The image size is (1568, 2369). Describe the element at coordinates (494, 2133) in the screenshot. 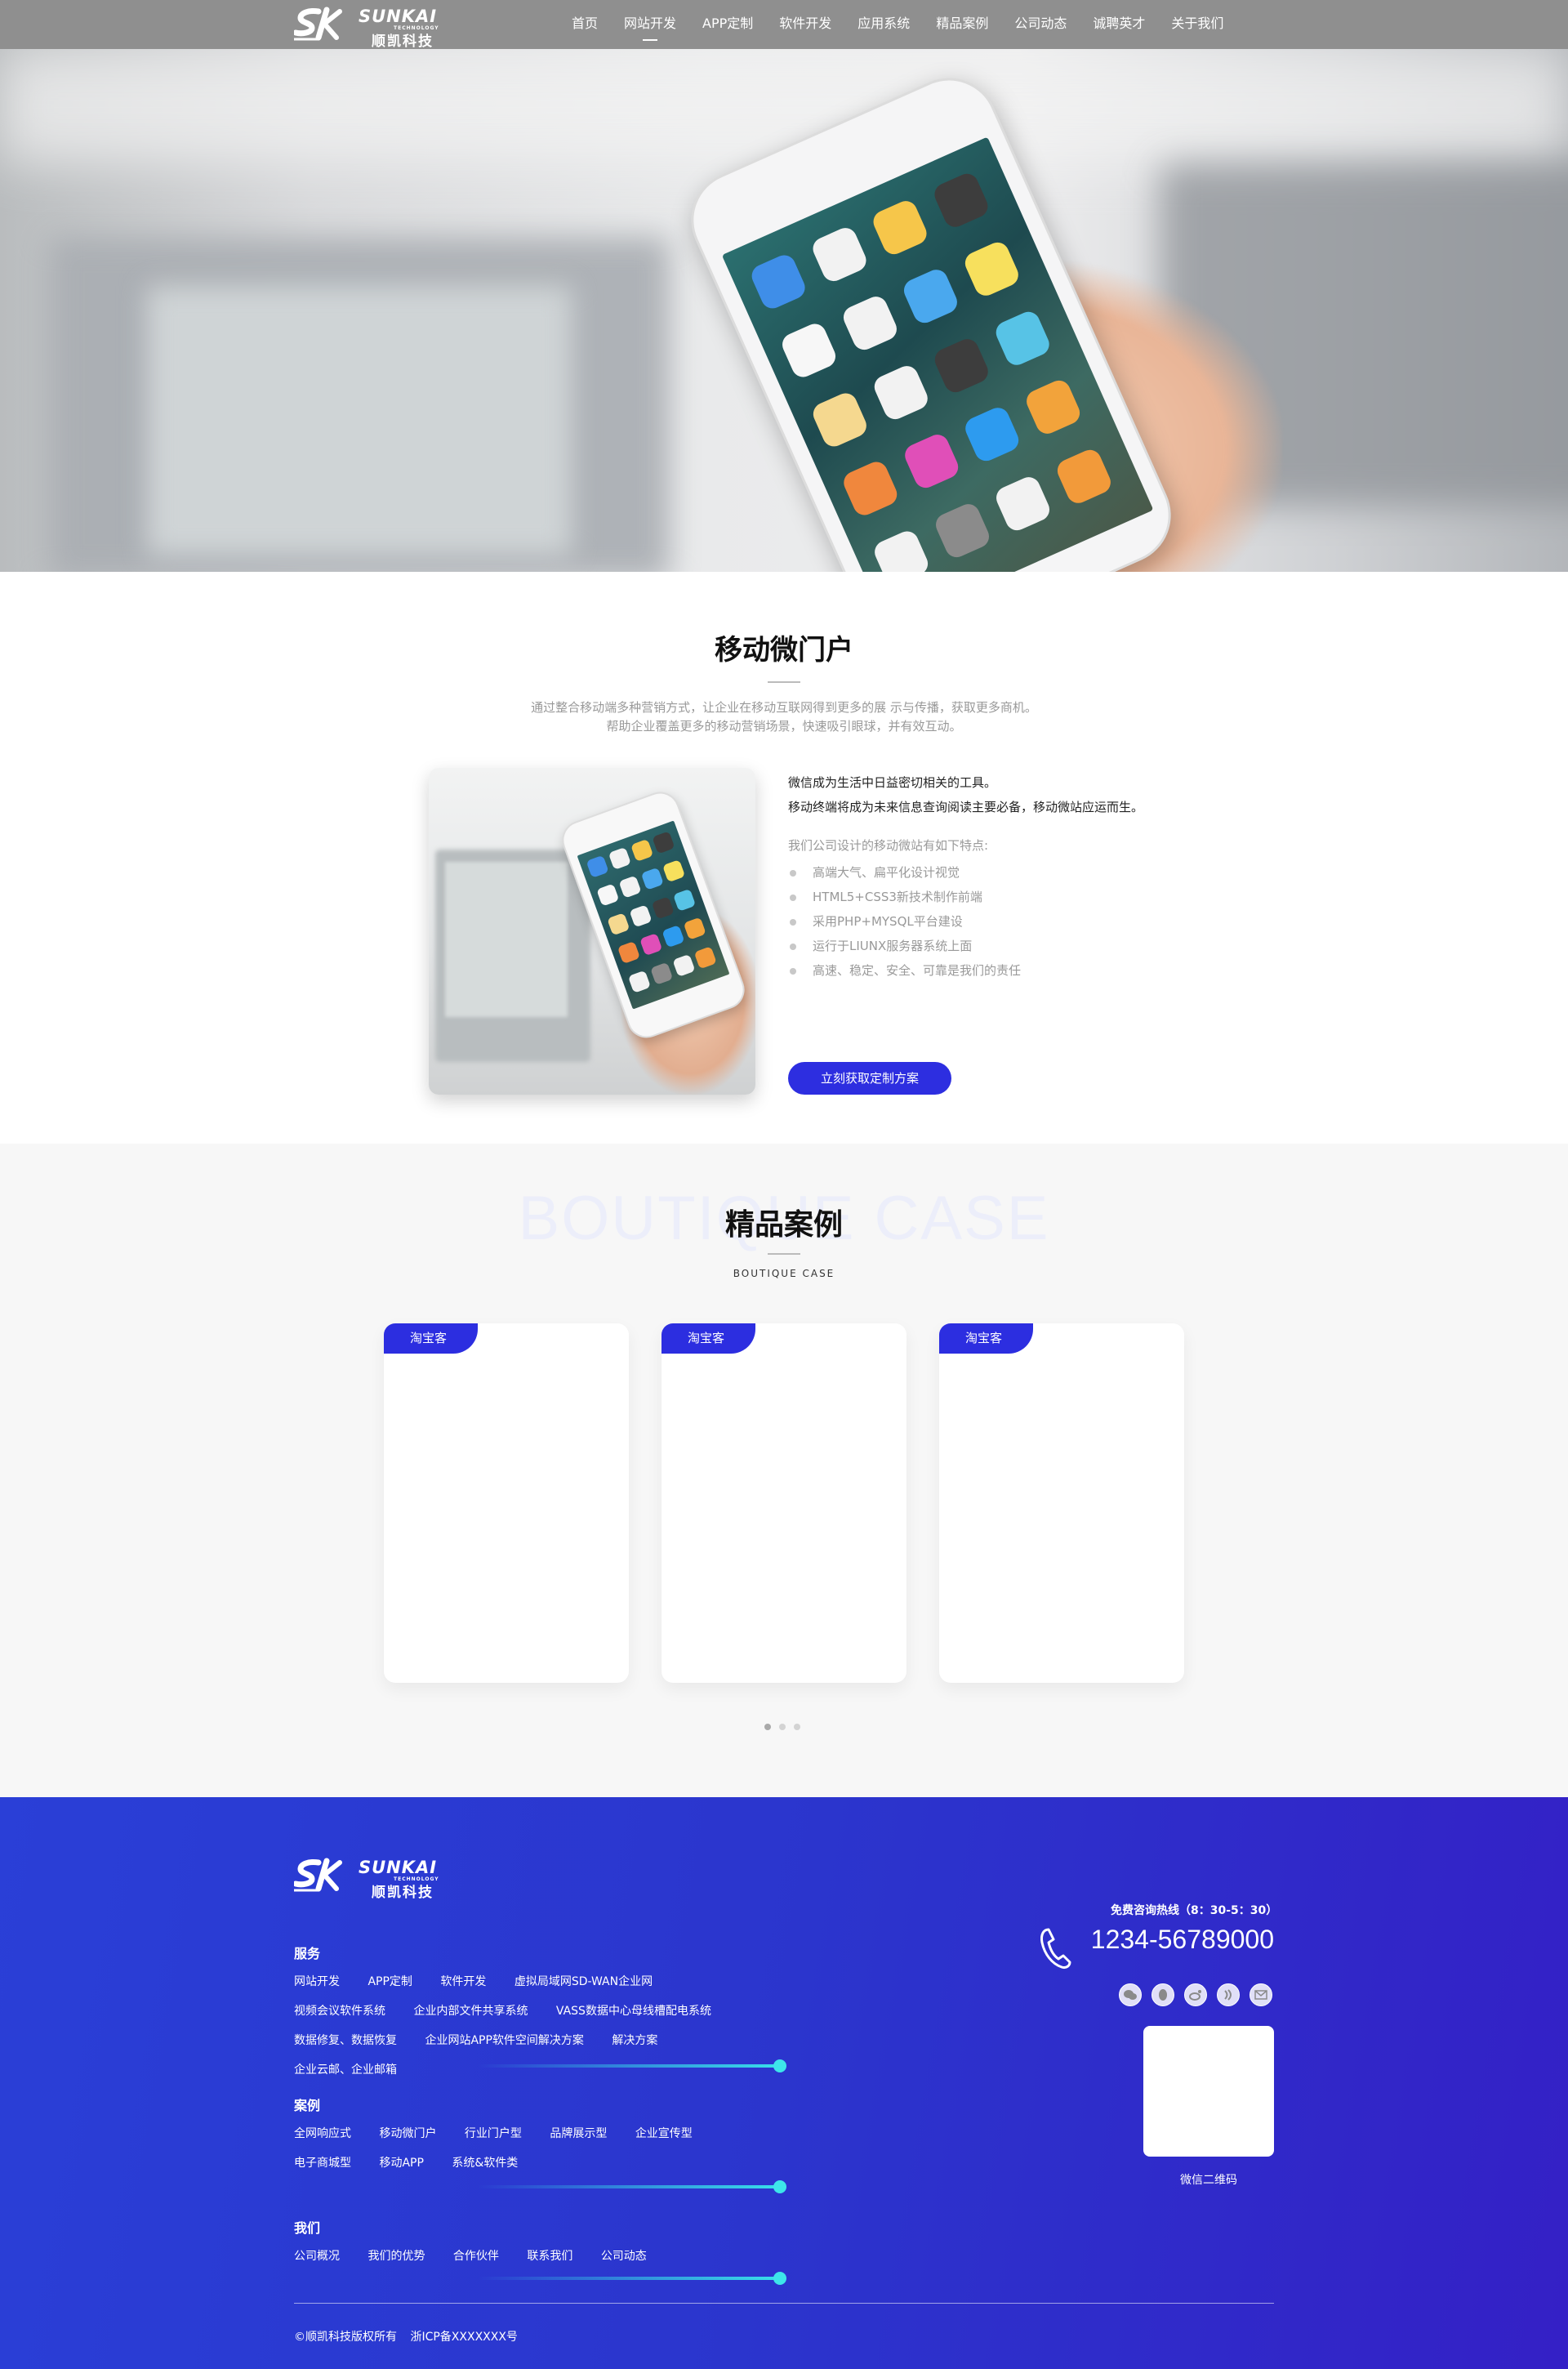

I see `footer-link: 行业门户型` at that location.